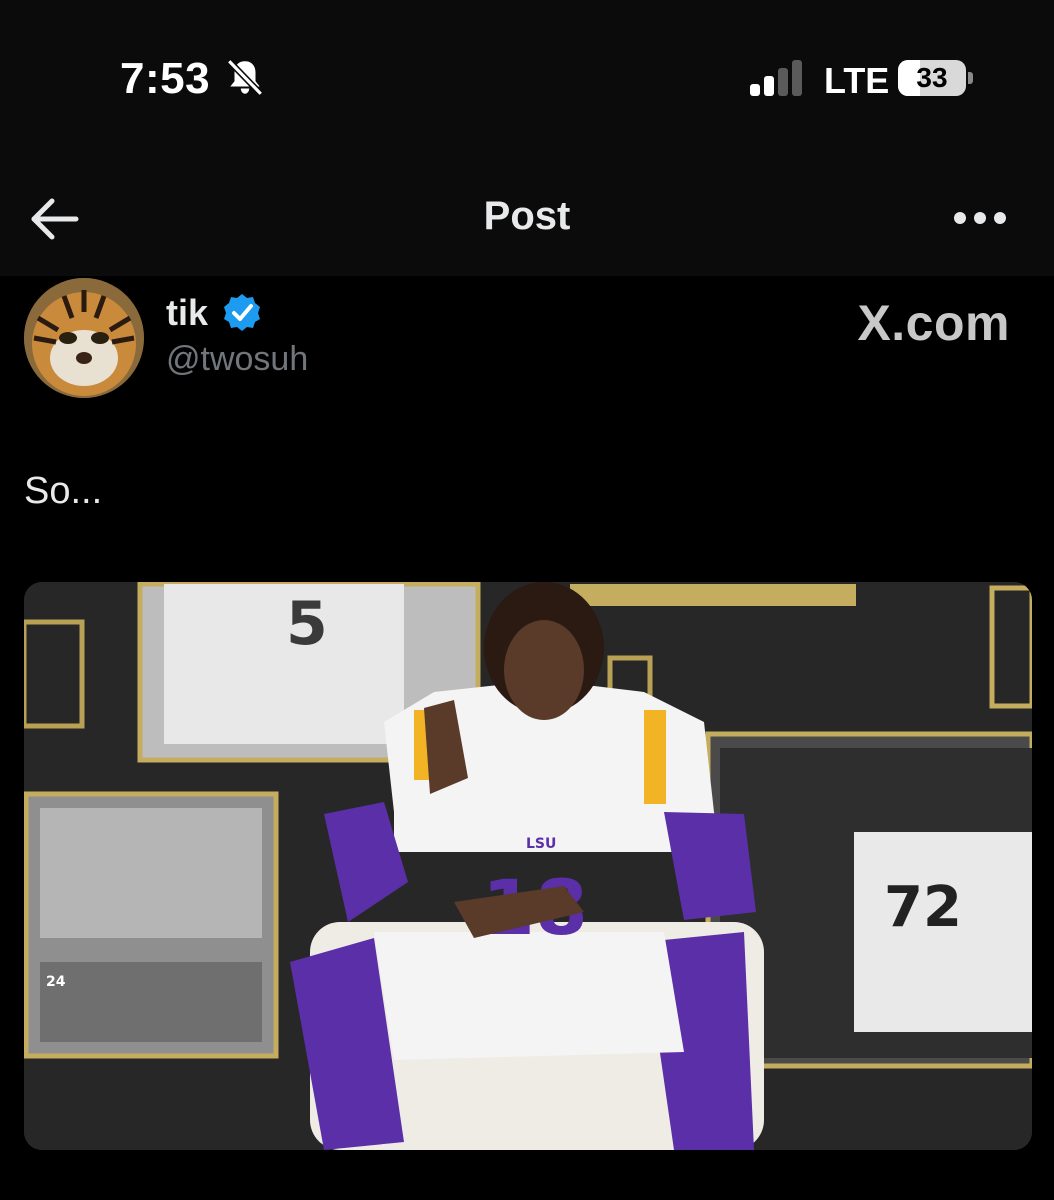  Describe the element at coordinates (56, 982) in the screenshot. I see `frame-jersey-number-24: 24` at that location.